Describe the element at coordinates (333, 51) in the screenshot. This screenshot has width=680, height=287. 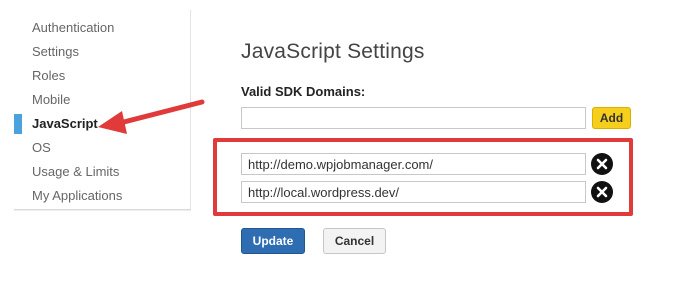
I see `page-title: JavaScript Settings` at that location.